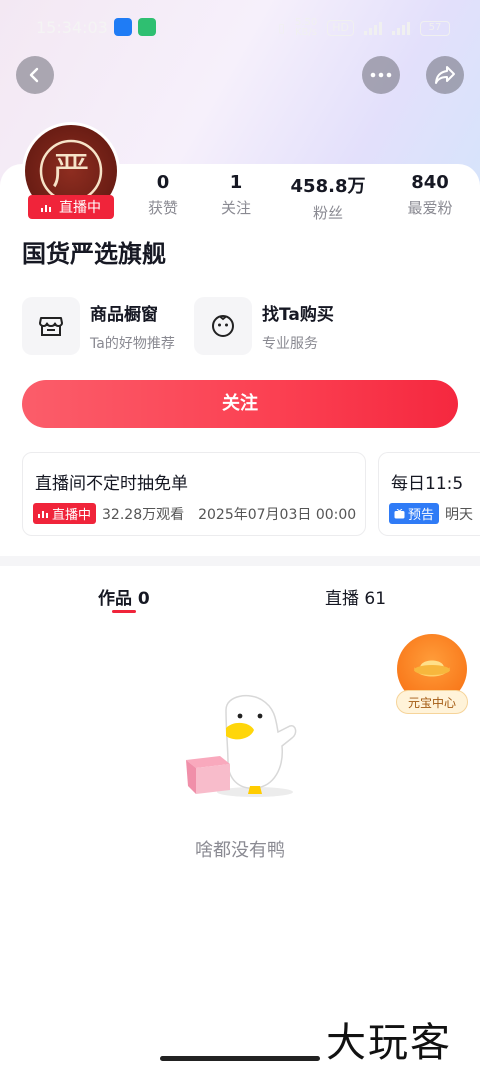  I want to click on live-card-title: 每日11:5, so click(427, 484).